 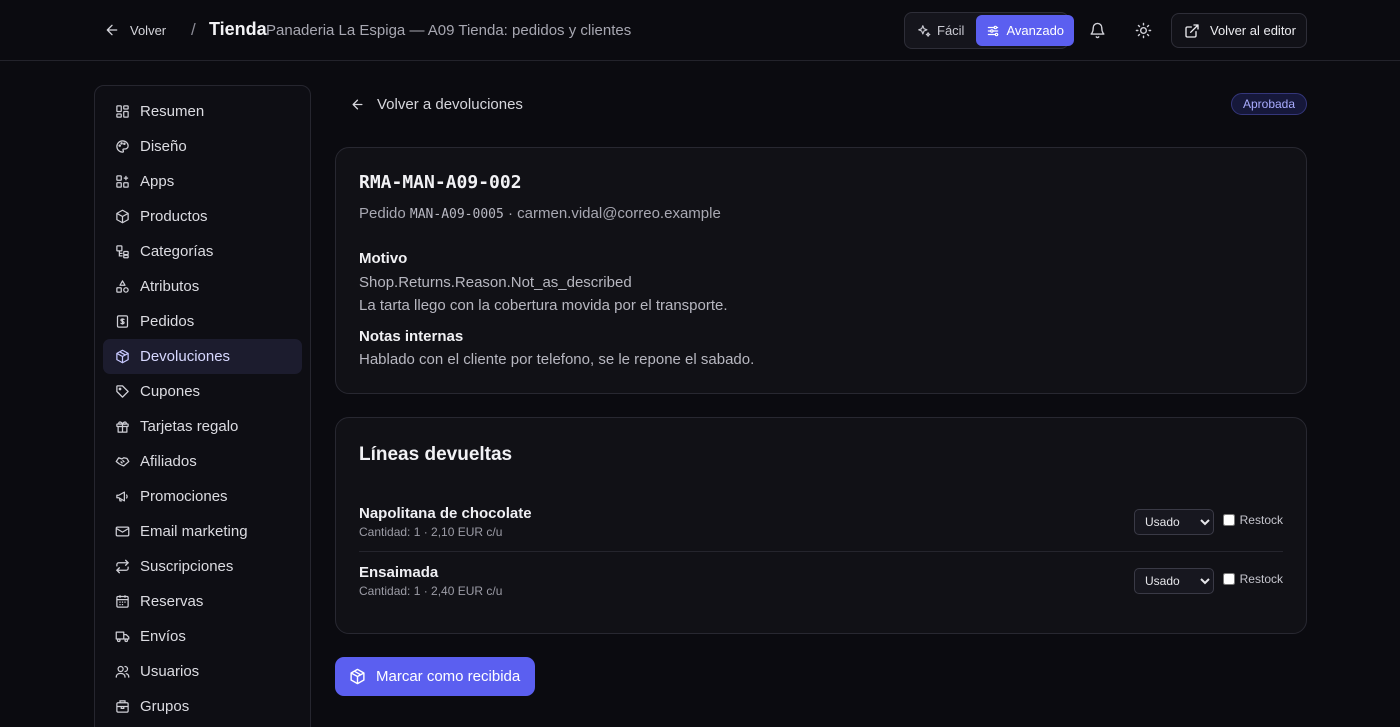 I want to click on sidebar-item-tarjetas-regalo: Tarjetas regalo, so click(x=202, y=426).